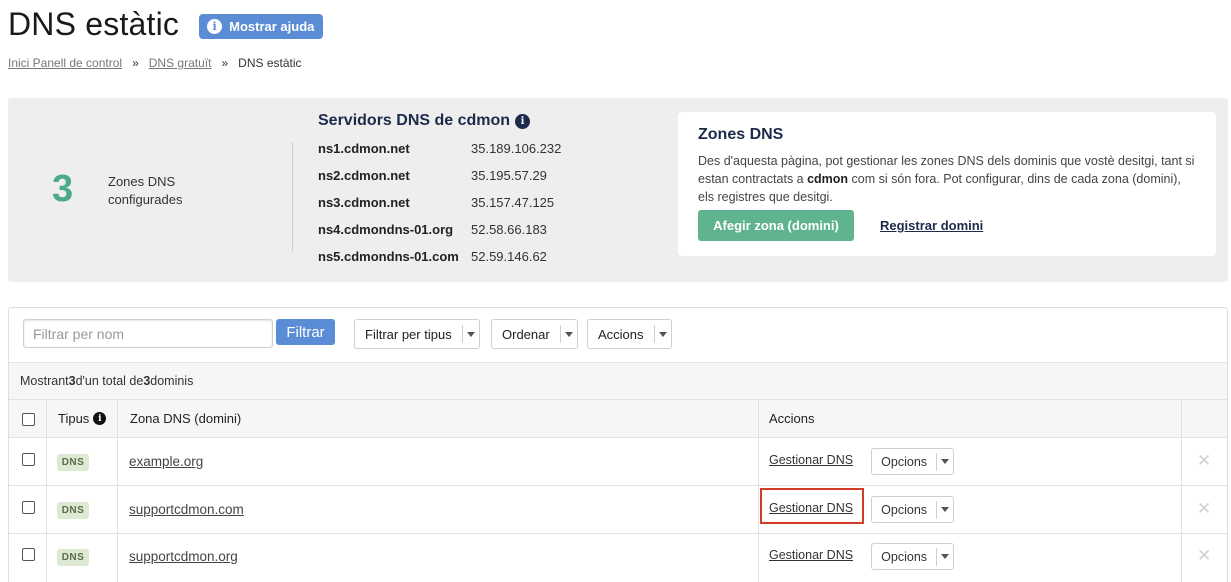  I want to click on zones-dns-title: Zones DNS, so click(741, 134).